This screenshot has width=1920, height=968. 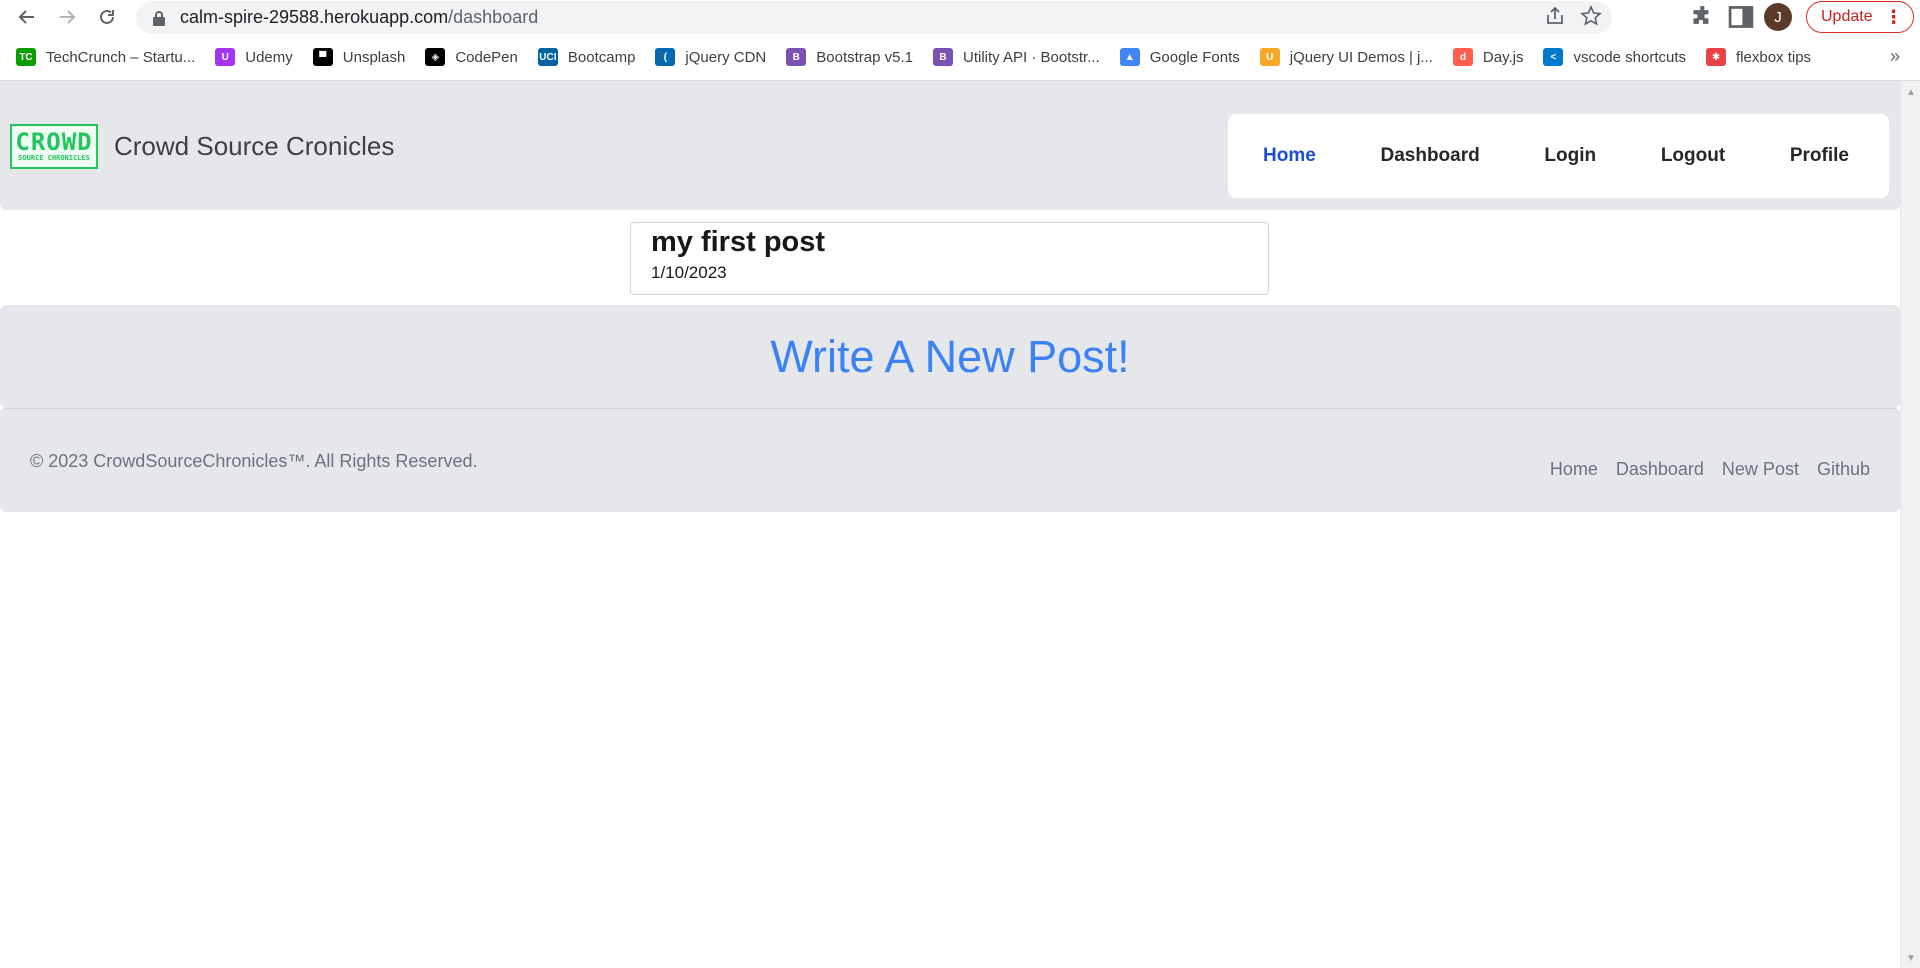 I want to click on reload-icon, so click(x=107, y=17).